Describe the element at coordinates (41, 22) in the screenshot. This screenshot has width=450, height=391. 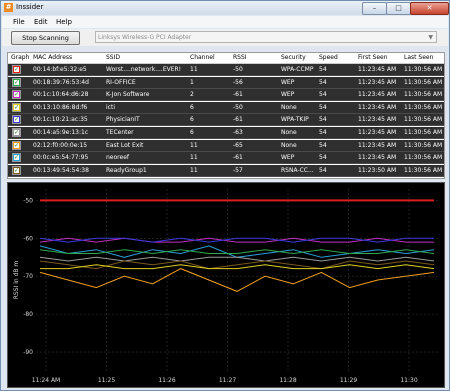
I see `menu-edit: Edit` at that location.